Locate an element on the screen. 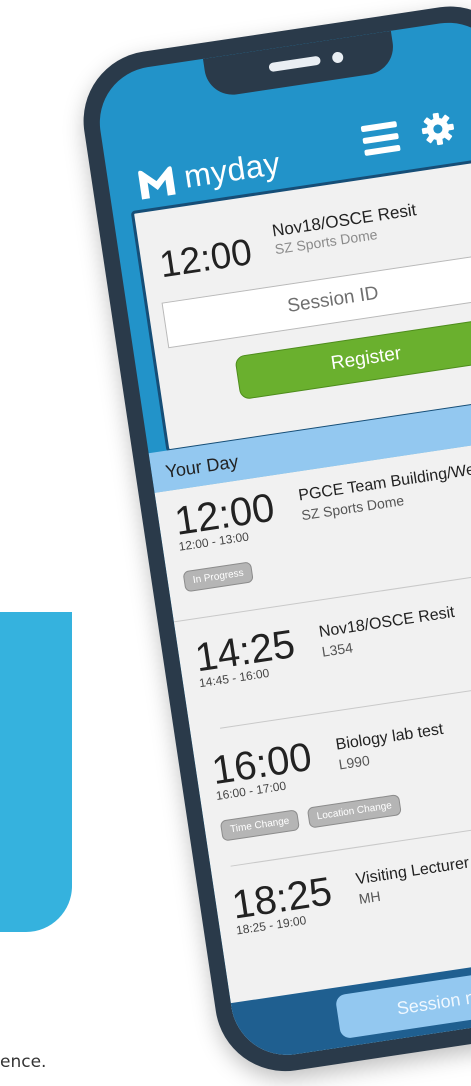 This screenshot has width=471, height=1086. status-badge: In Progress is located at coordinates (218, 577).